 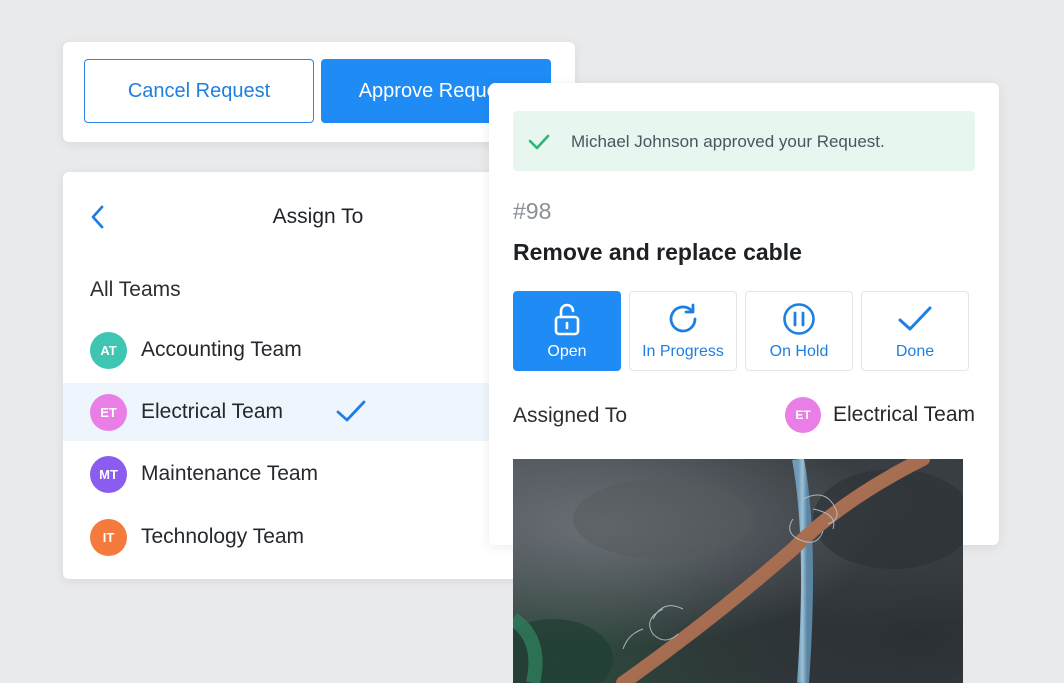 What do you see at coordinates (683, 318) in the screenshot?
I see `refresh-icon` at bounding box center [683, 318].